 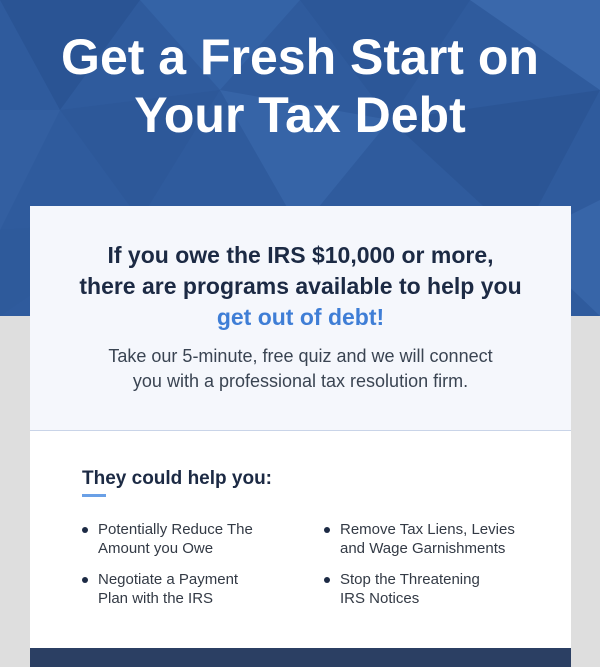 I want to click on list-item: Stop the Threatening IRS Notices, so click(x=429, y=589).